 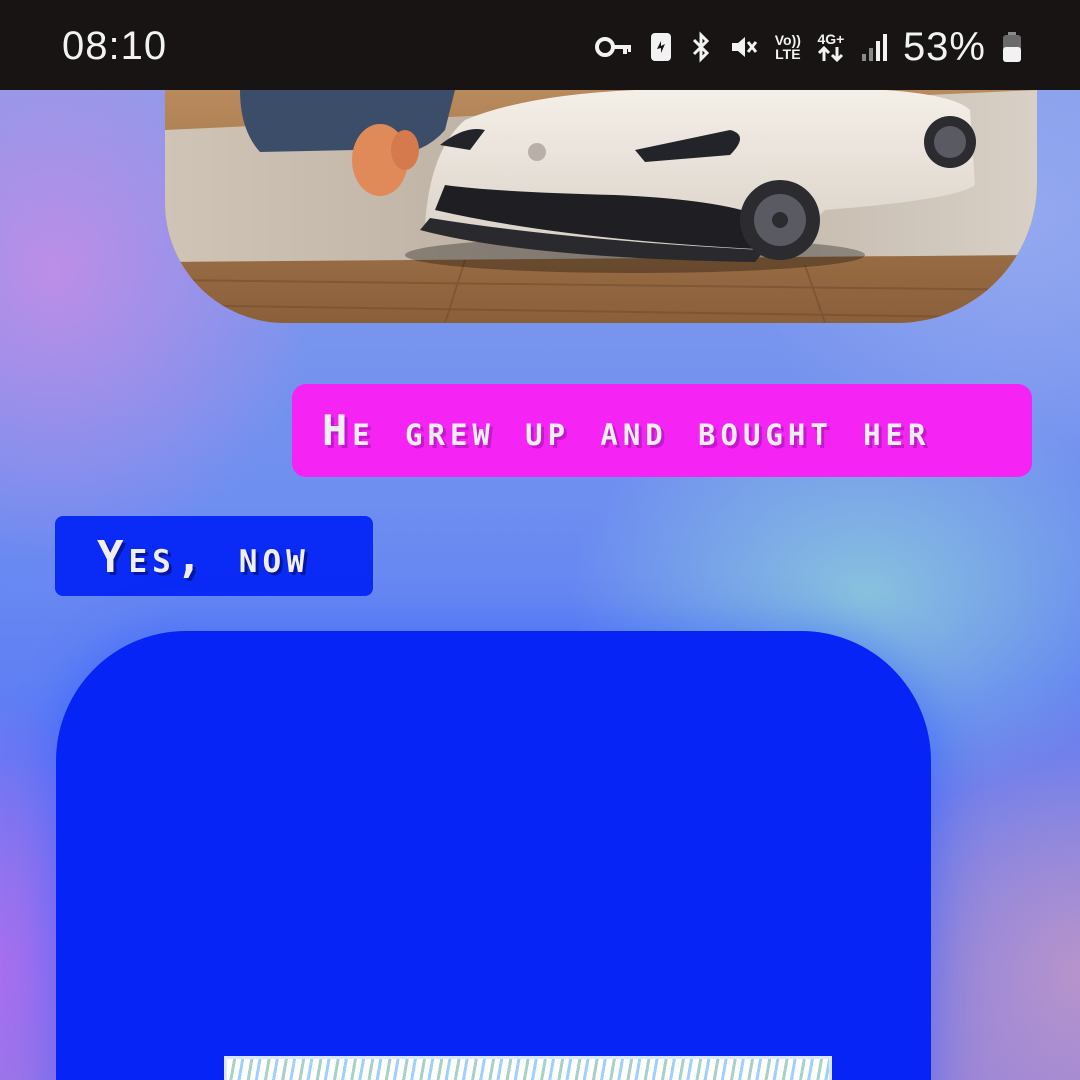 What do you see at coordinates (661, 47) in the screenshot?
I see `screen-record-icon` at bounding box center [661, 47].